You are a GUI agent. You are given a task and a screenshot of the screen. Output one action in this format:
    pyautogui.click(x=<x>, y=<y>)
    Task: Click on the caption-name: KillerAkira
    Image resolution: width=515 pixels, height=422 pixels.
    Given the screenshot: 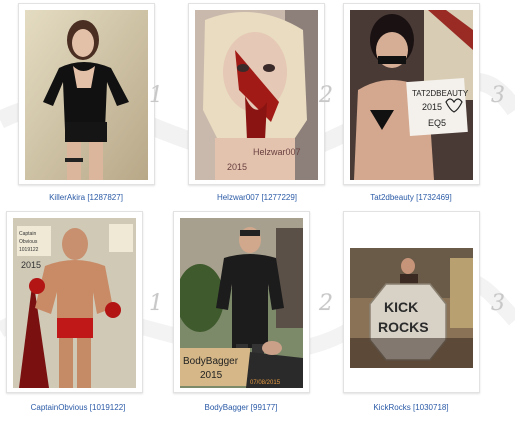 What is the action you would take?
    pyautogui.click(x=67, y=197)
    